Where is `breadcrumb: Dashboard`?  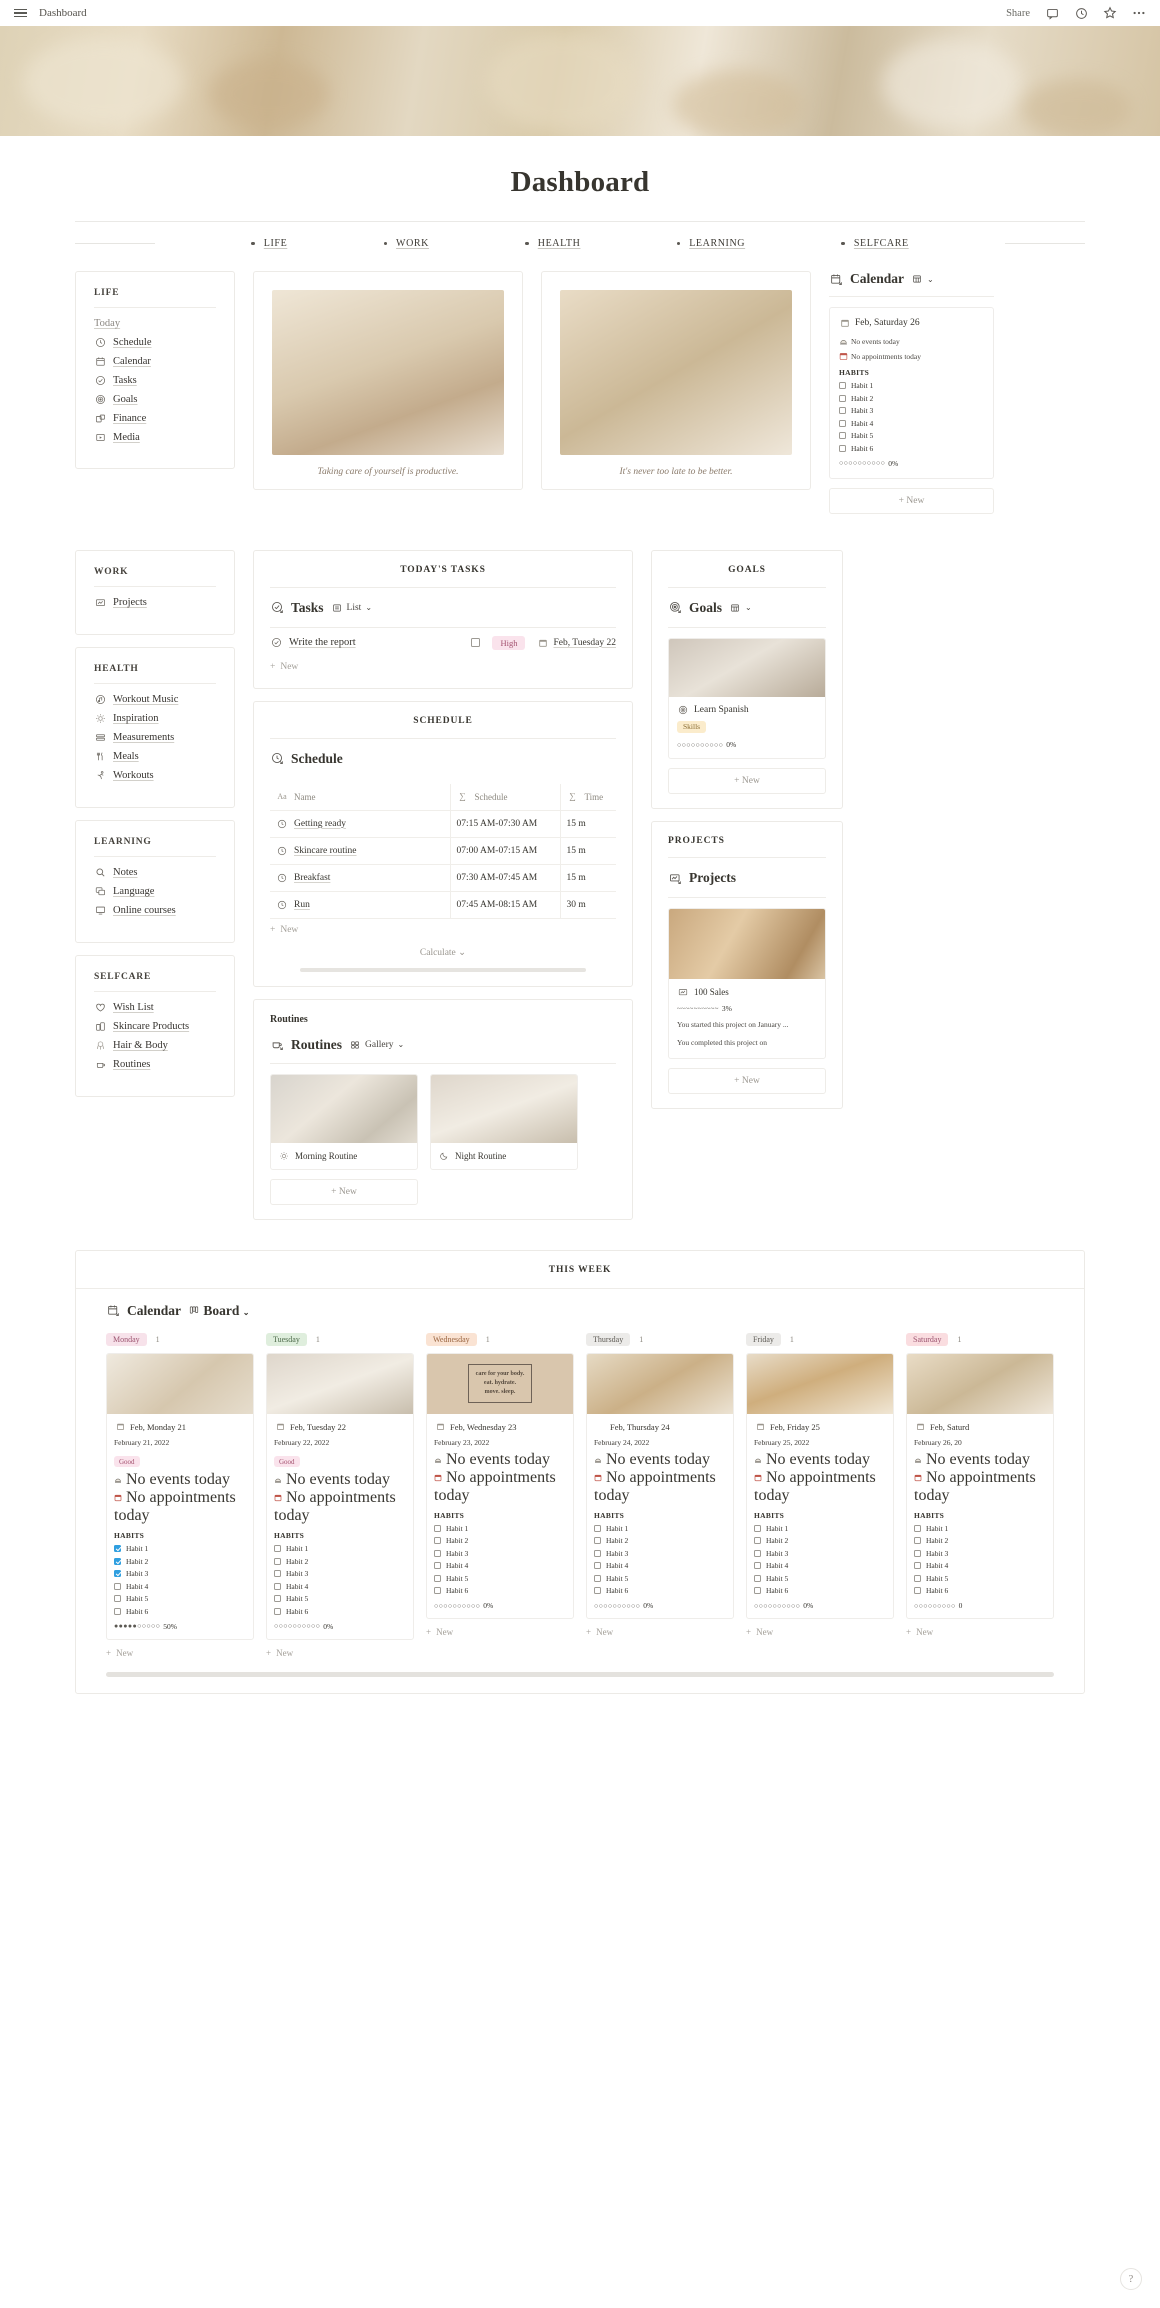
breadcrumb: Dashboard is located at coordinates (63, 13).